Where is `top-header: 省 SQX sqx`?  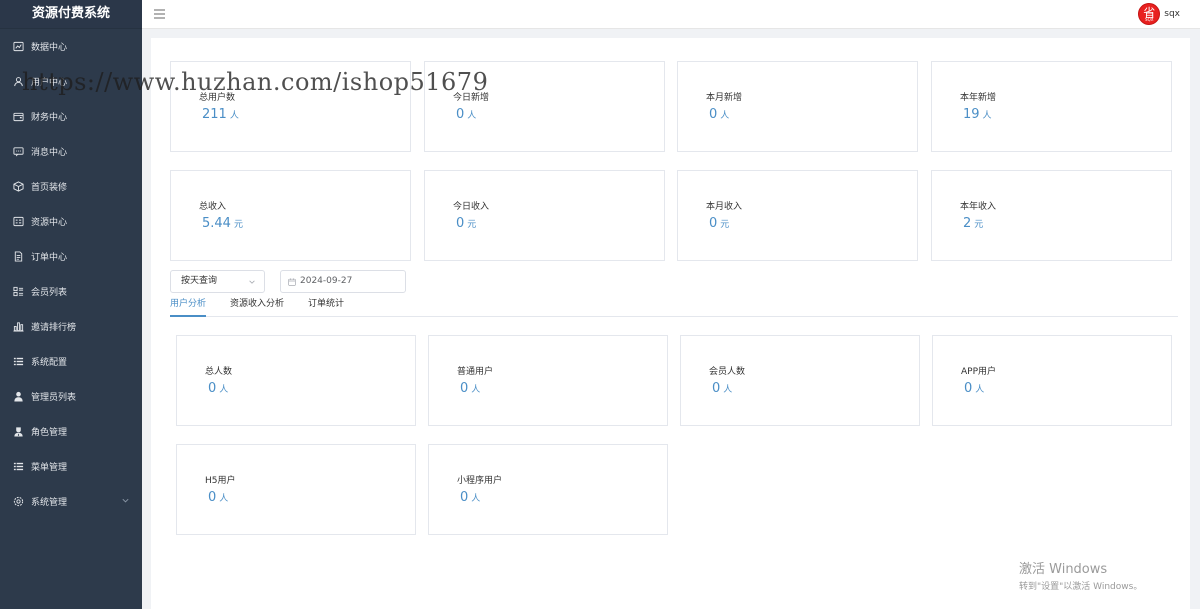 top-header: 省 SQX sqx is located at coordinates (671, 14).